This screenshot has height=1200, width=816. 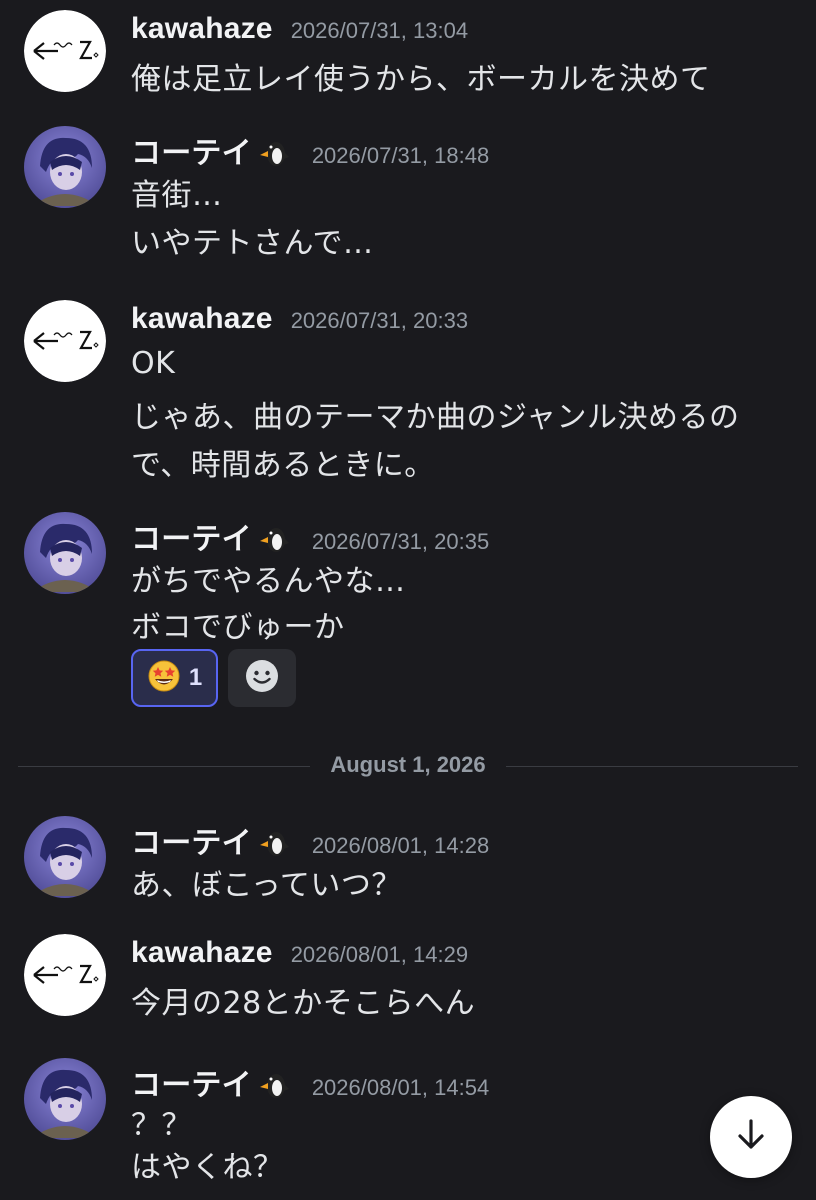 I want to click on message-header: コーテイ 2026/07/31, 18:48, so click(x=310, y=149).